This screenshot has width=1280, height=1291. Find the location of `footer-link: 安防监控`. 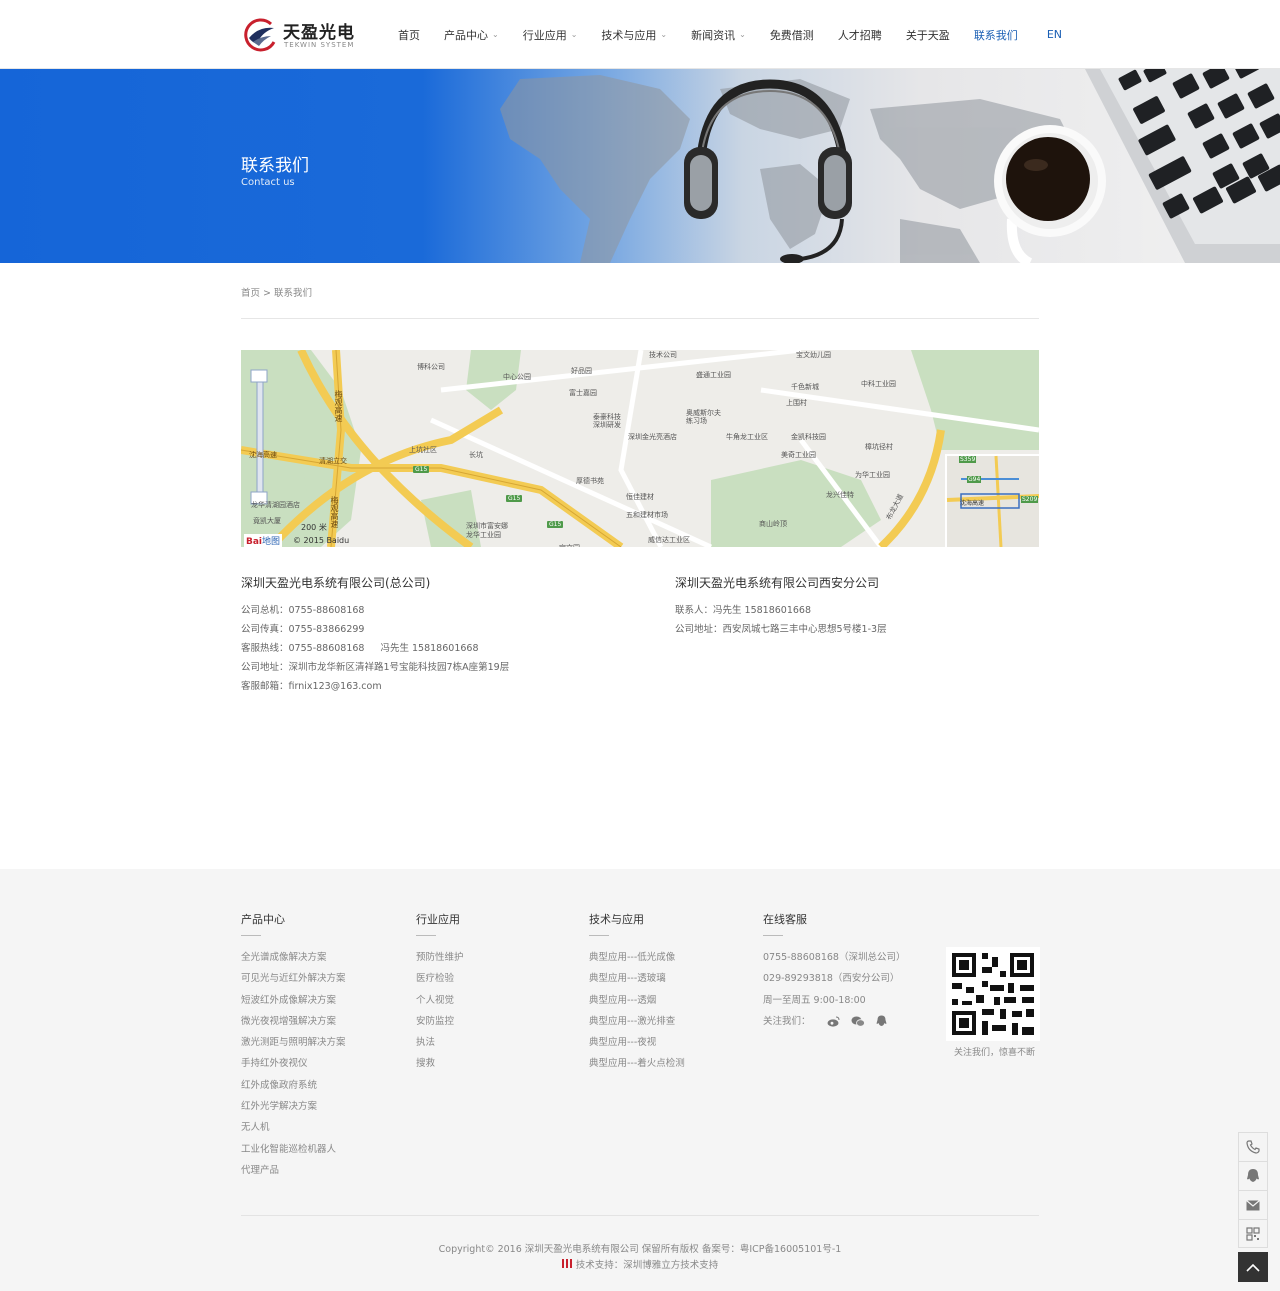

footer-link: 安防监控 is located at coordinates (440, 1025).